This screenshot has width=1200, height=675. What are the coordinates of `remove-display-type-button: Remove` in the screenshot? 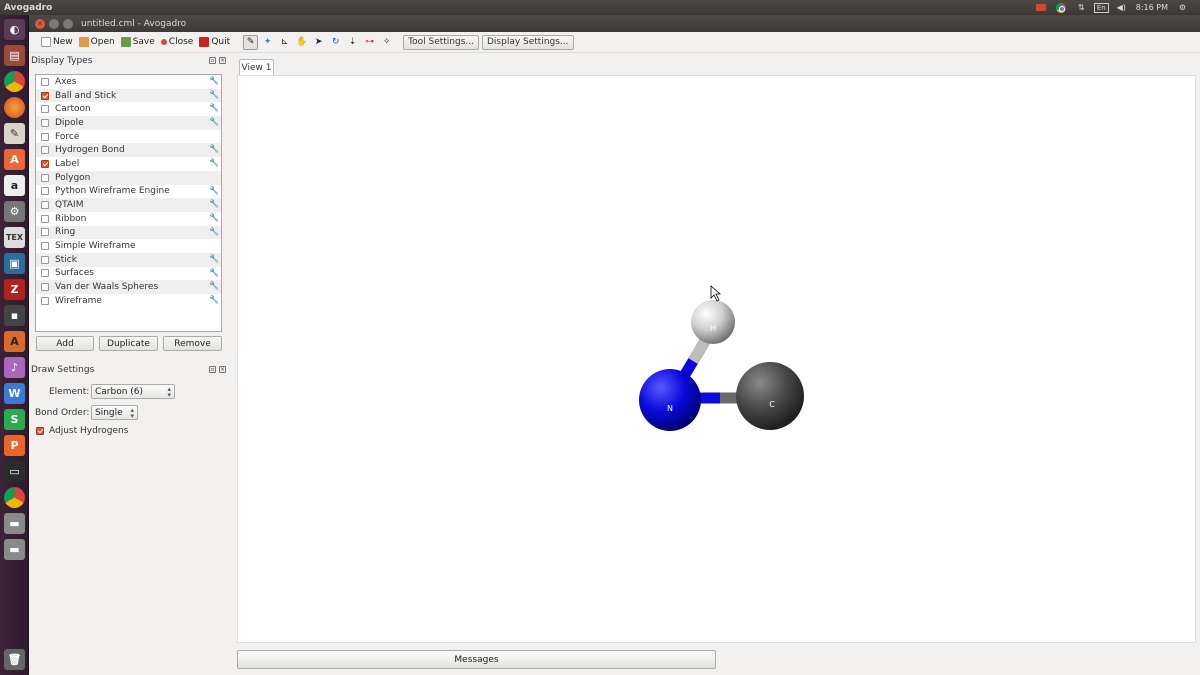 It's located at (192, 343).